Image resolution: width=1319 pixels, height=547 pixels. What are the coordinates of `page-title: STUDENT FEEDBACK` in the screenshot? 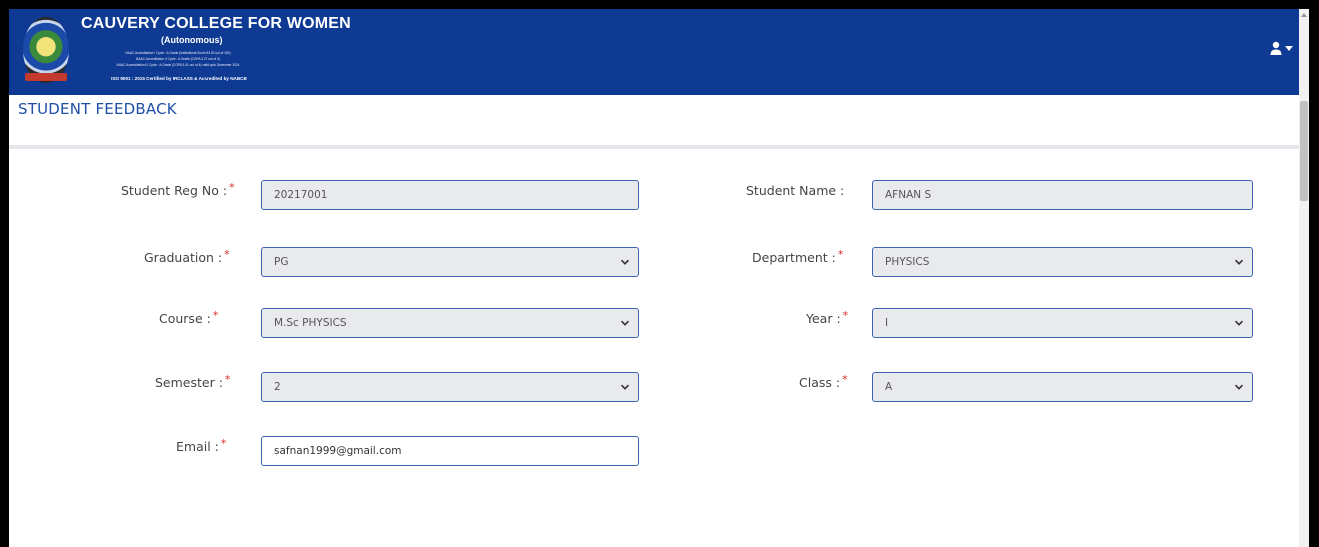 It's located at (97, 109).